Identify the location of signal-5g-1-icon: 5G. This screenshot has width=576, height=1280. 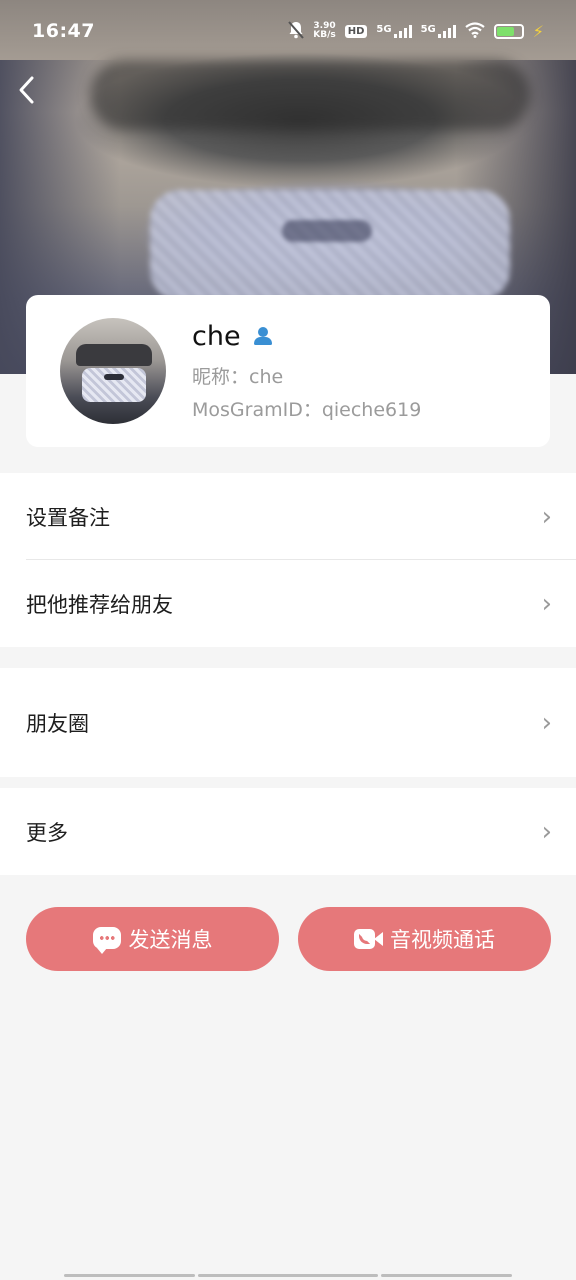
(394, 31).